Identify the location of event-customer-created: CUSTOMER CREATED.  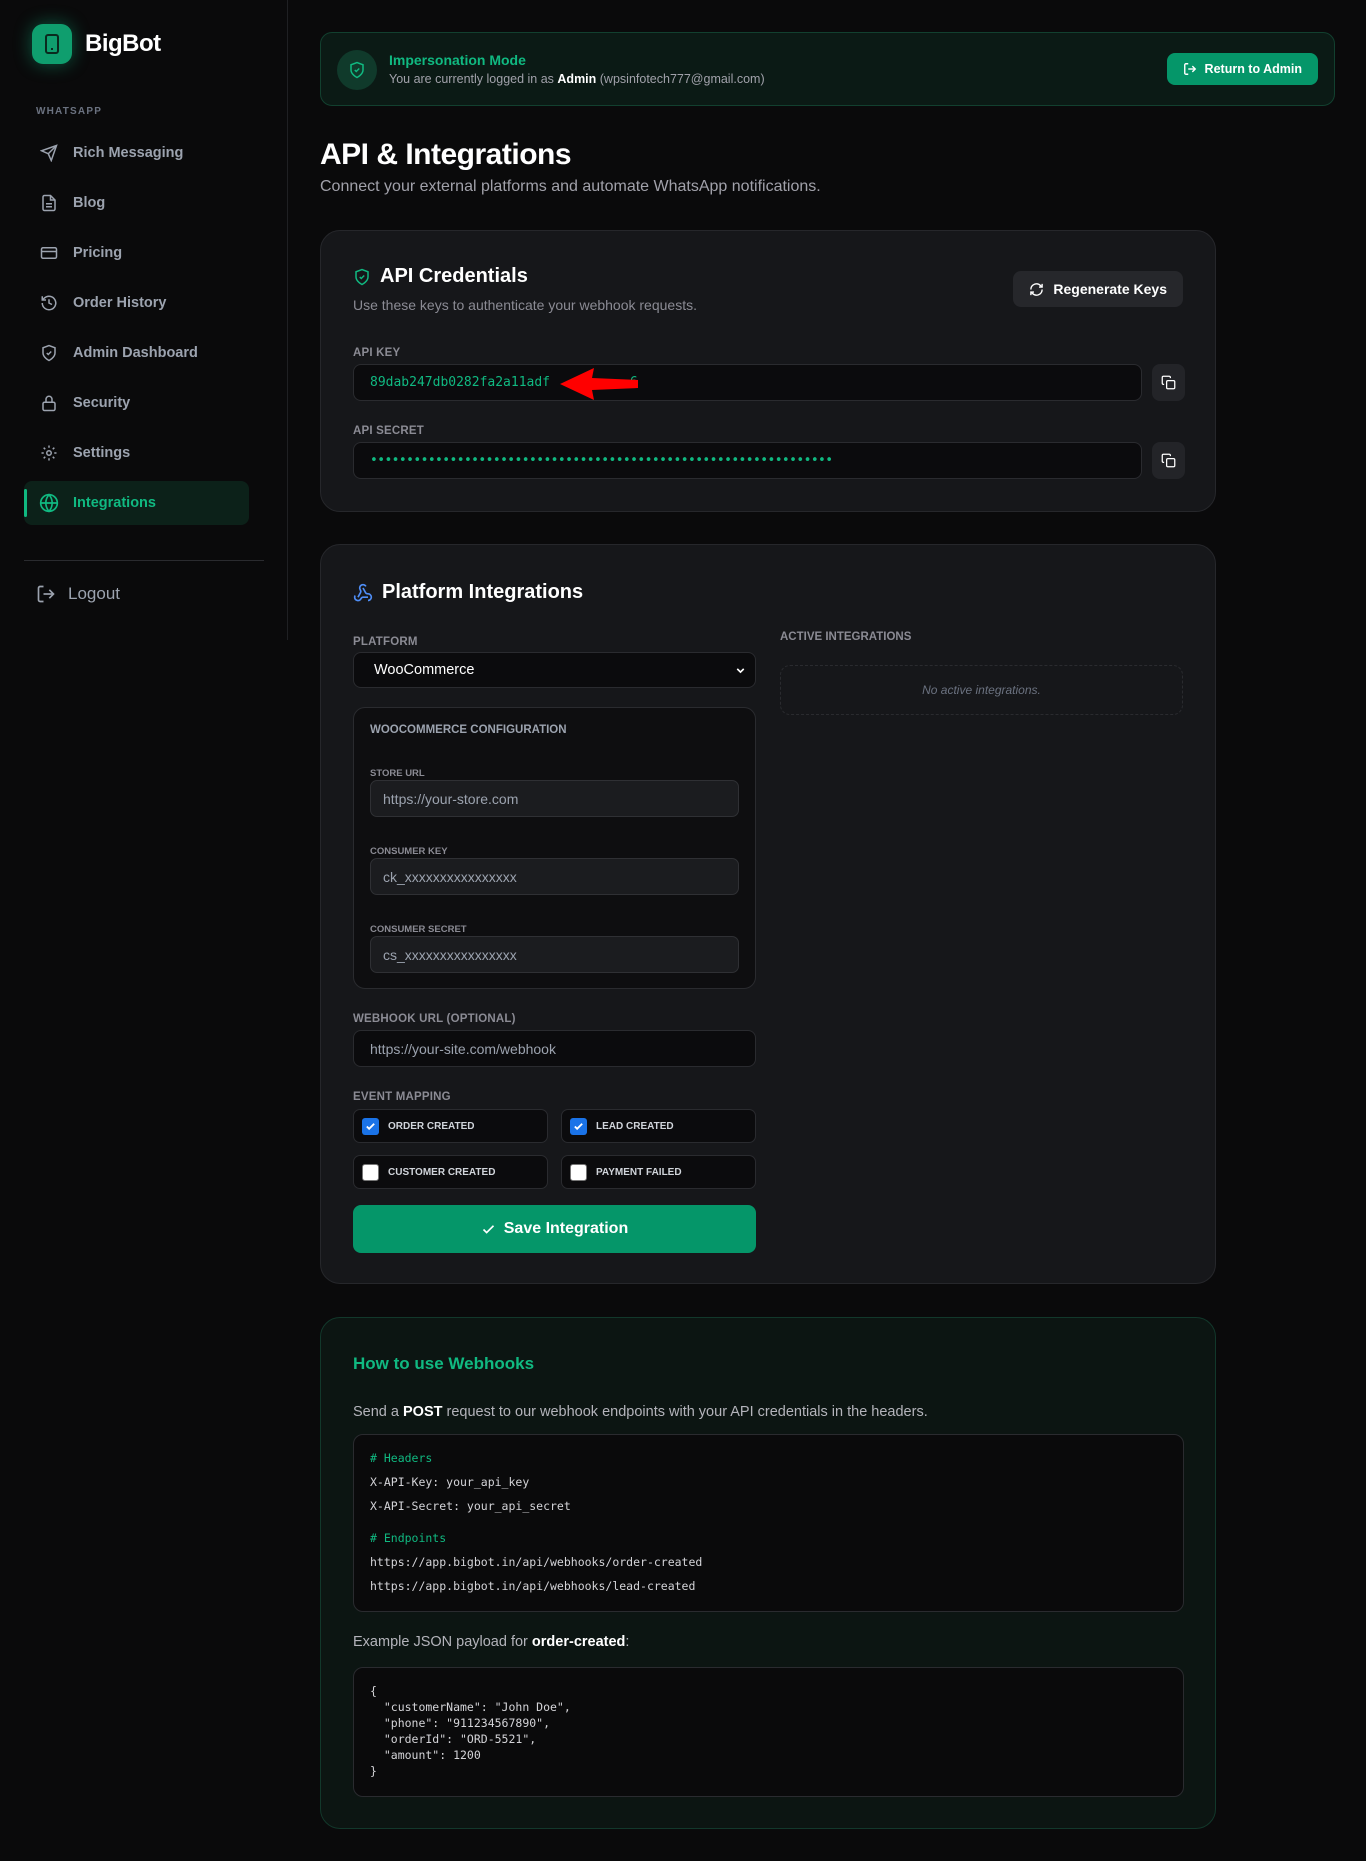
(450, 1172).